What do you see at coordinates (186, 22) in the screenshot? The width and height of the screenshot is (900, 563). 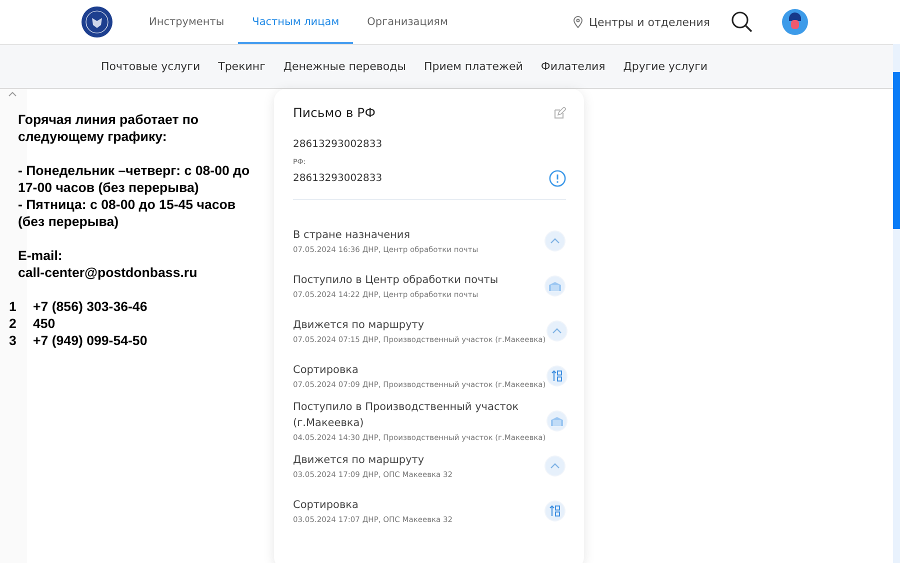 I see `nav-tab: Инструменты` at bounding box center [186, 22].